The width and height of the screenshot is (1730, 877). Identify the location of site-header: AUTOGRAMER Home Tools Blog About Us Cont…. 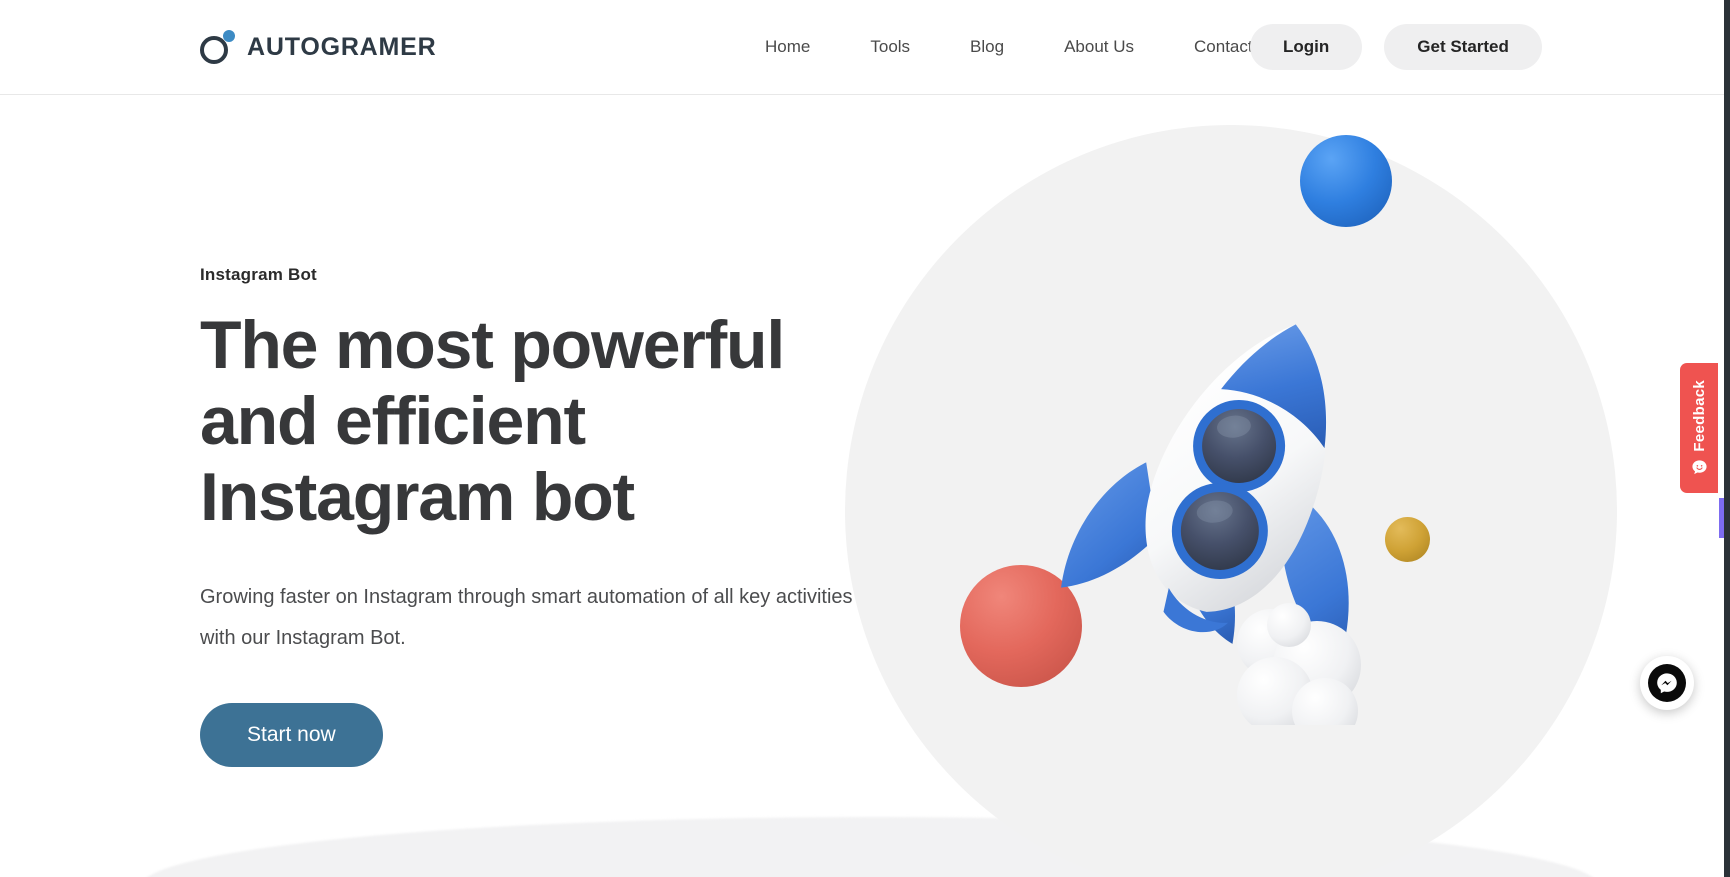
(862, 47).